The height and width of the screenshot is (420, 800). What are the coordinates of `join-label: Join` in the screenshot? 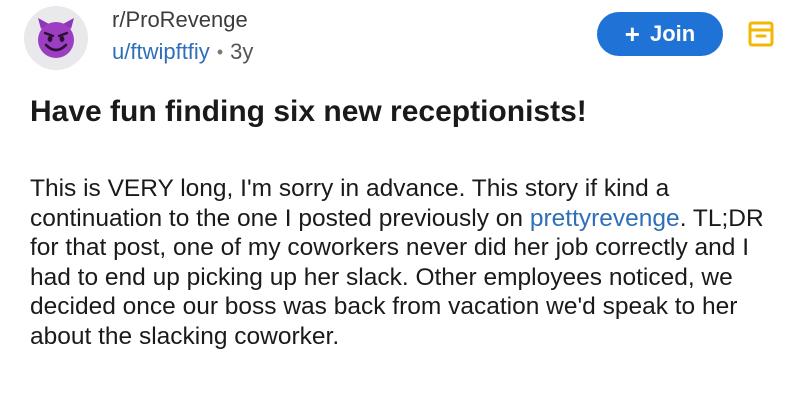 It's located at (672, 33).